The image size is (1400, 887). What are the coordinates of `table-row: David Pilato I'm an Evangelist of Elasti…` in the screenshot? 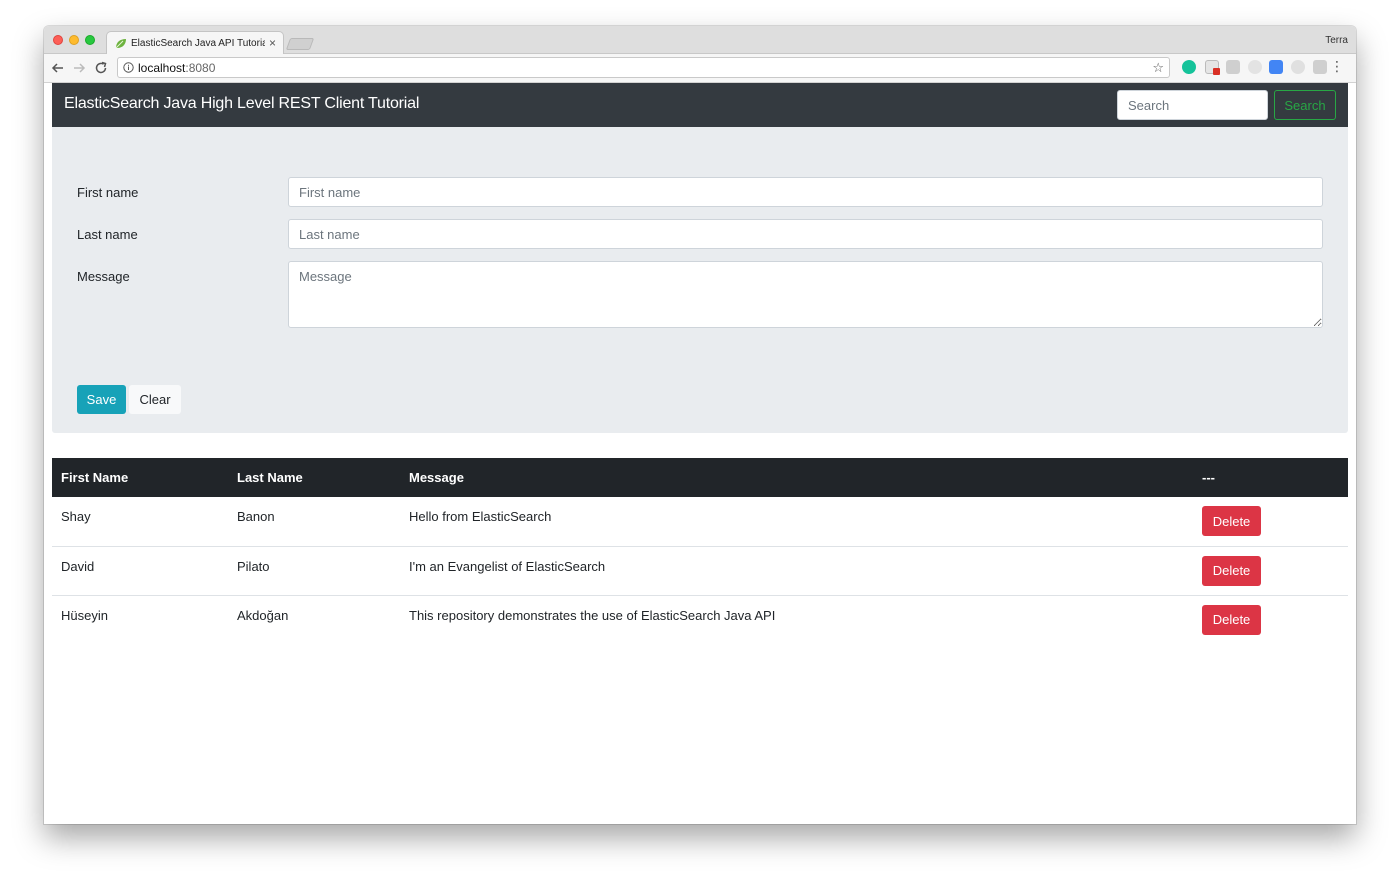 It's located at (700, 570).